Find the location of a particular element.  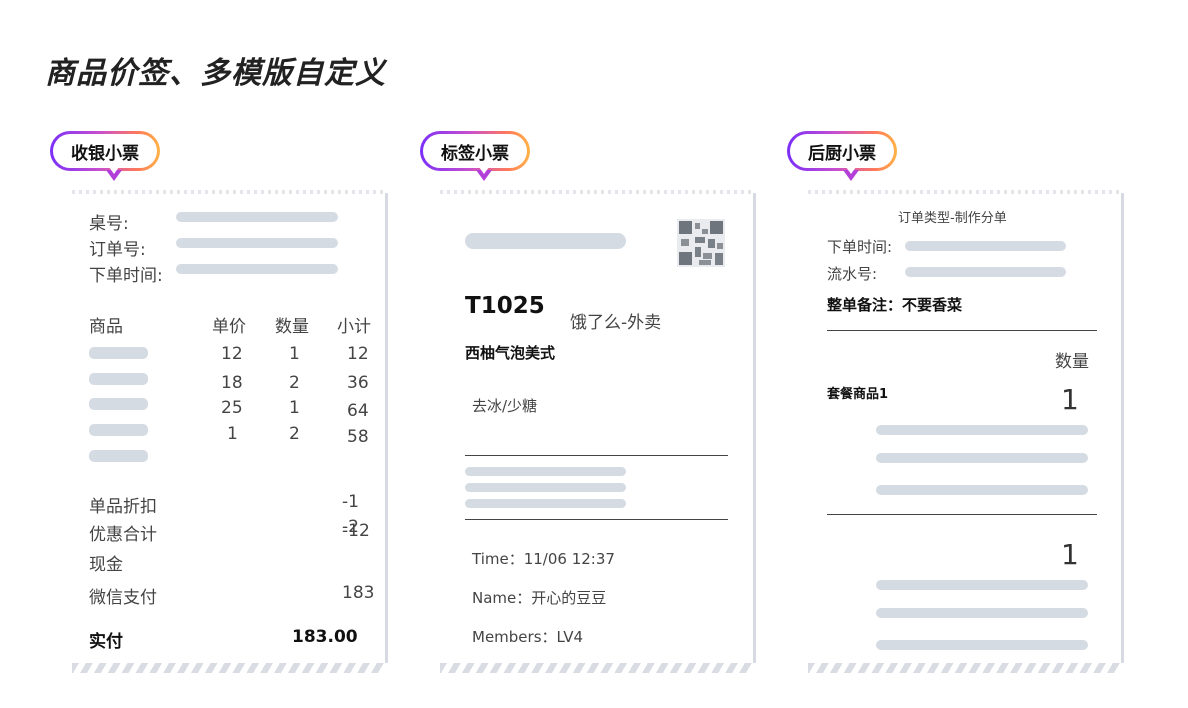

qr-code-icon is located at coordinates (701, 245).